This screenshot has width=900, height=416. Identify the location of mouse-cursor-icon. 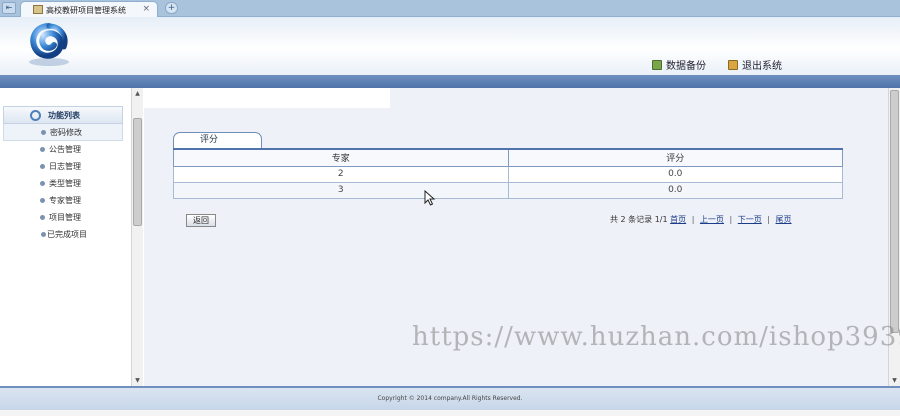
(430, 198).